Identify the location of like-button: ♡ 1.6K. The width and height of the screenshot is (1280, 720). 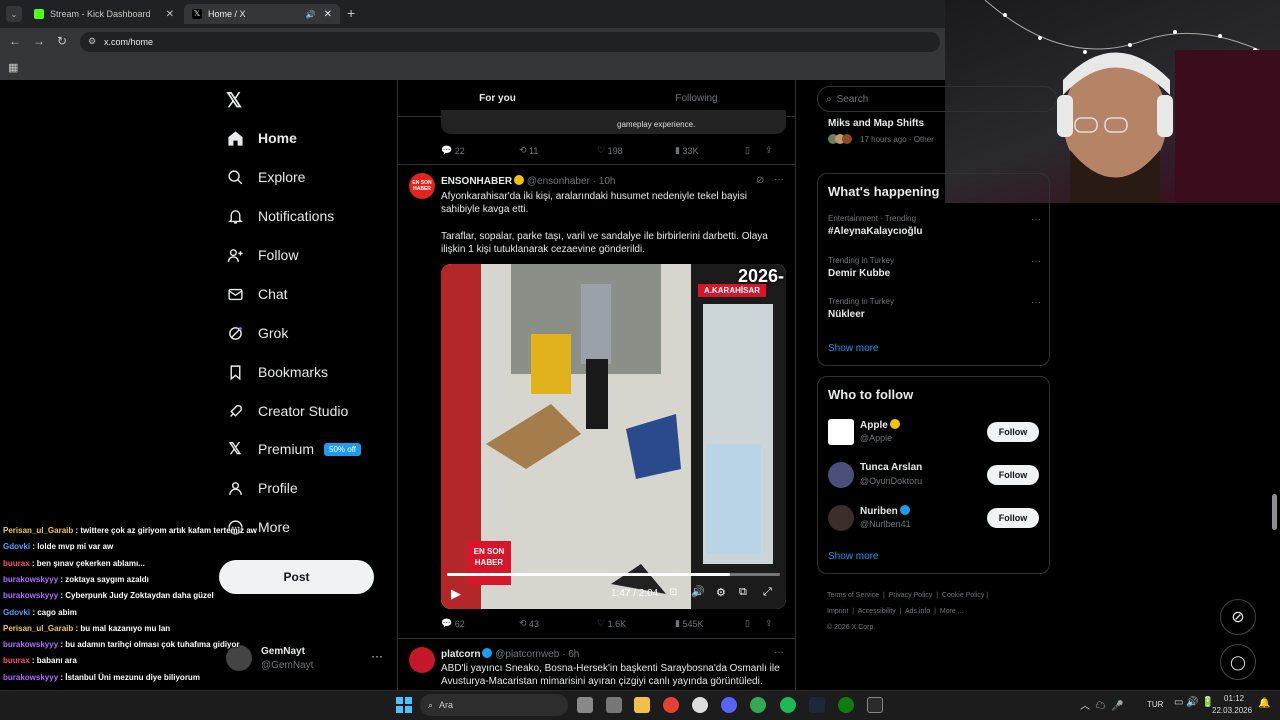
(636, 623).